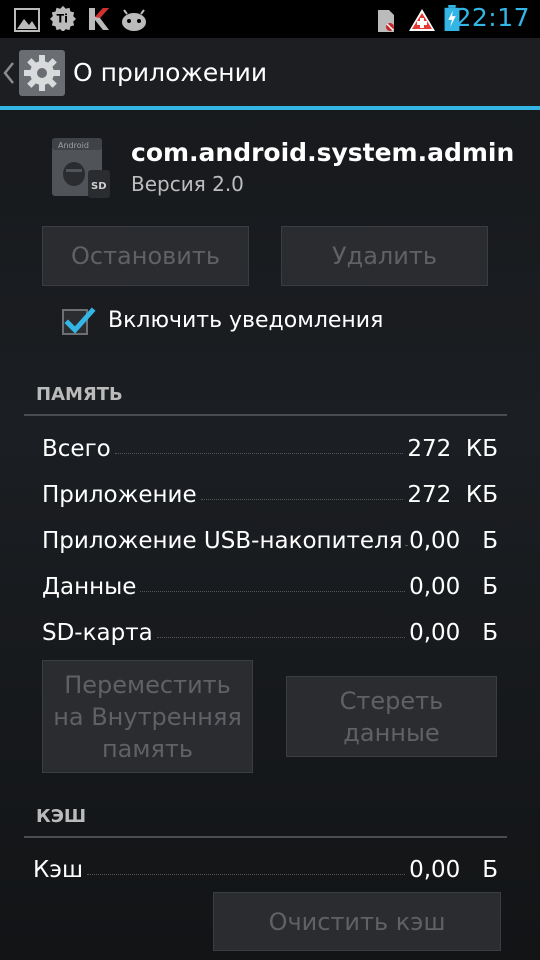 The width and height of the screenshot is (540, 960). I want to click on storage-row-app: Приложение 272 КБ, so click(270, 491).